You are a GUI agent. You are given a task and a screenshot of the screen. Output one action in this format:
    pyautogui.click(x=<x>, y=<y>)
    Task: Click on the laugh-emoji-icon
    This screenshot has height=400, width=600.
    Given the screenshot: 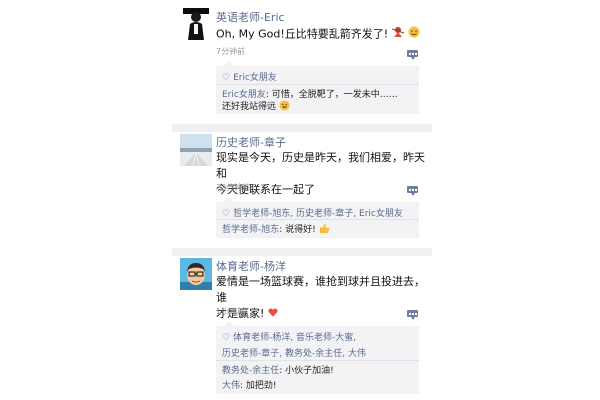 What is the action you would take?
    pyautogui.click(x=284, y=106)
    